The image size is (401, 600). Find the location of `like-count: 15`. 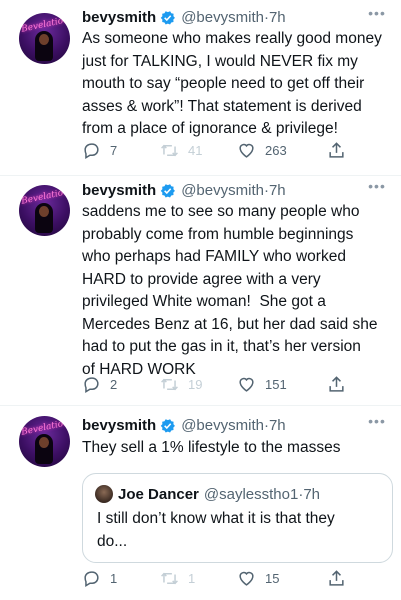

like-count: 15 is located at coordinates (272, 578).